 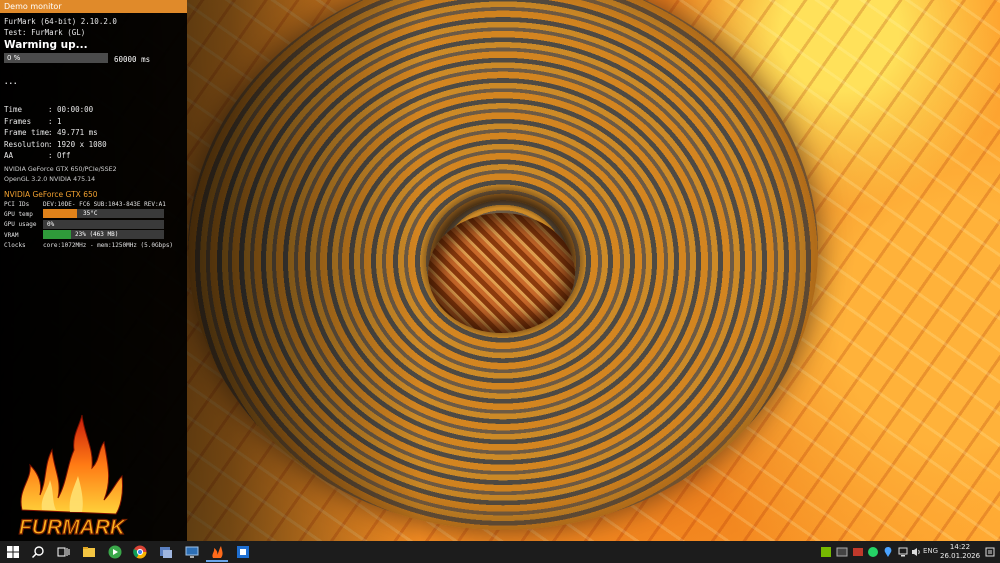 What do you see at coordinates (71, 109) in the screenshot?
I see `stat-value: : 00:00:00` at bounding box center [71, 109].